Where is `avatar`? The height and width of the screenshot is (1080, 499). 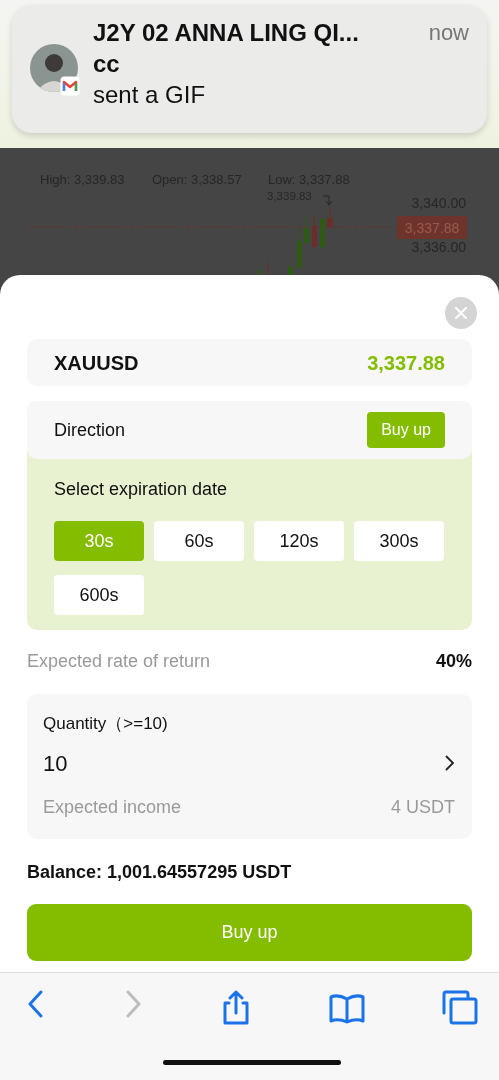 avatar is located at coordinates (54, 68).